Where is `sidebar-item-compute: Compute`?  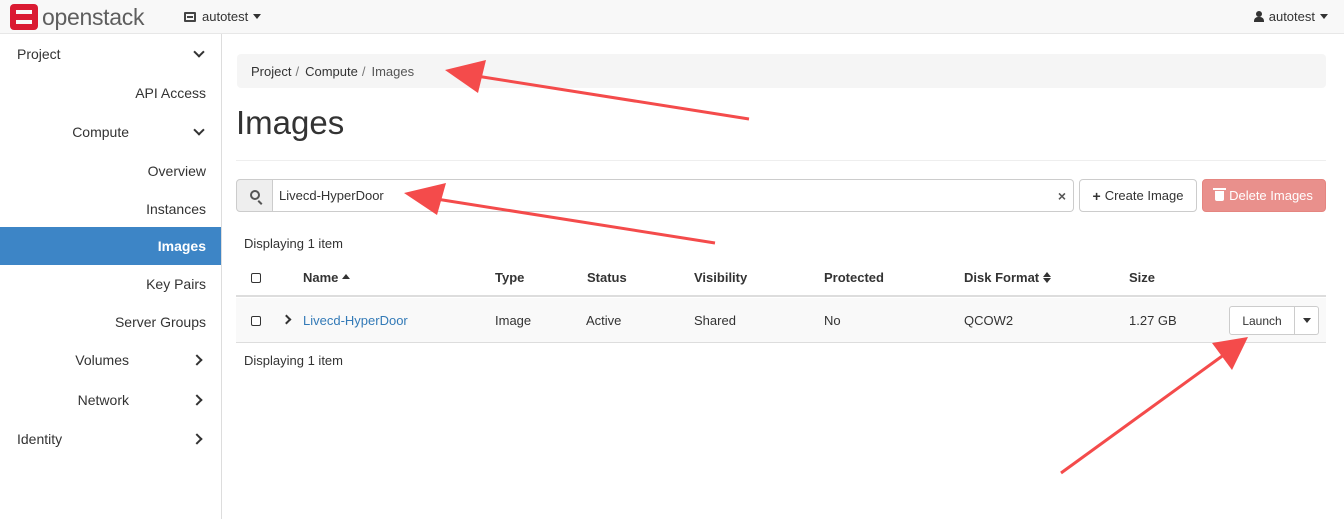
sidebar-item-compute: Compute is located at coordinates (110, 132).